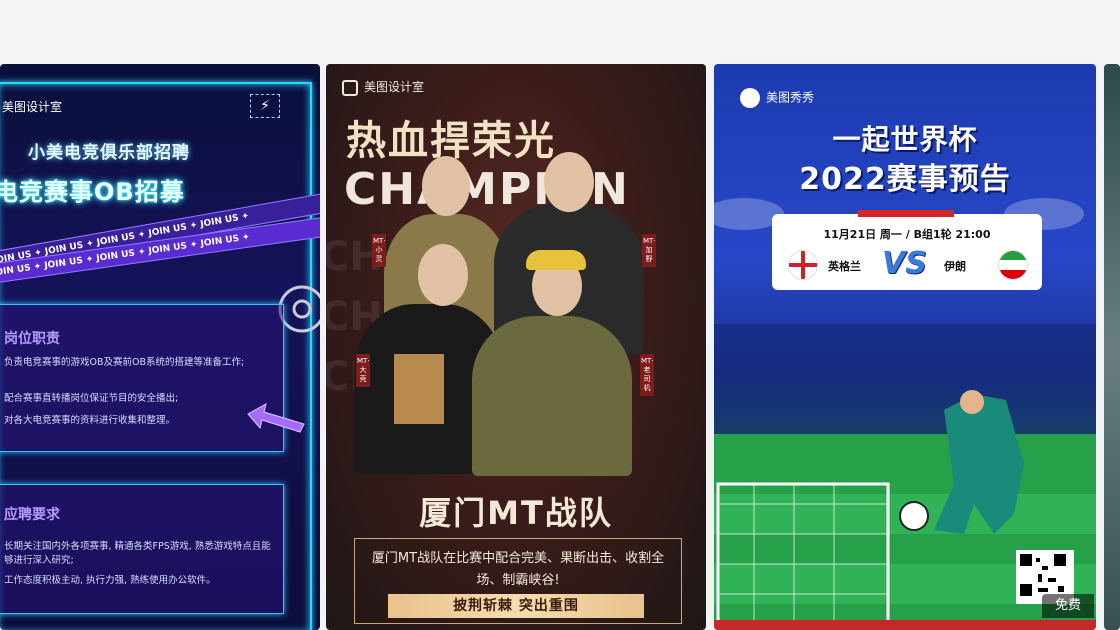 Image resolution: width=1120 pixels, height=630 pixels. I want to click on duty-line-2: 配合赛事直转播岗位保证节目的安全播出;, so click(91, 398).